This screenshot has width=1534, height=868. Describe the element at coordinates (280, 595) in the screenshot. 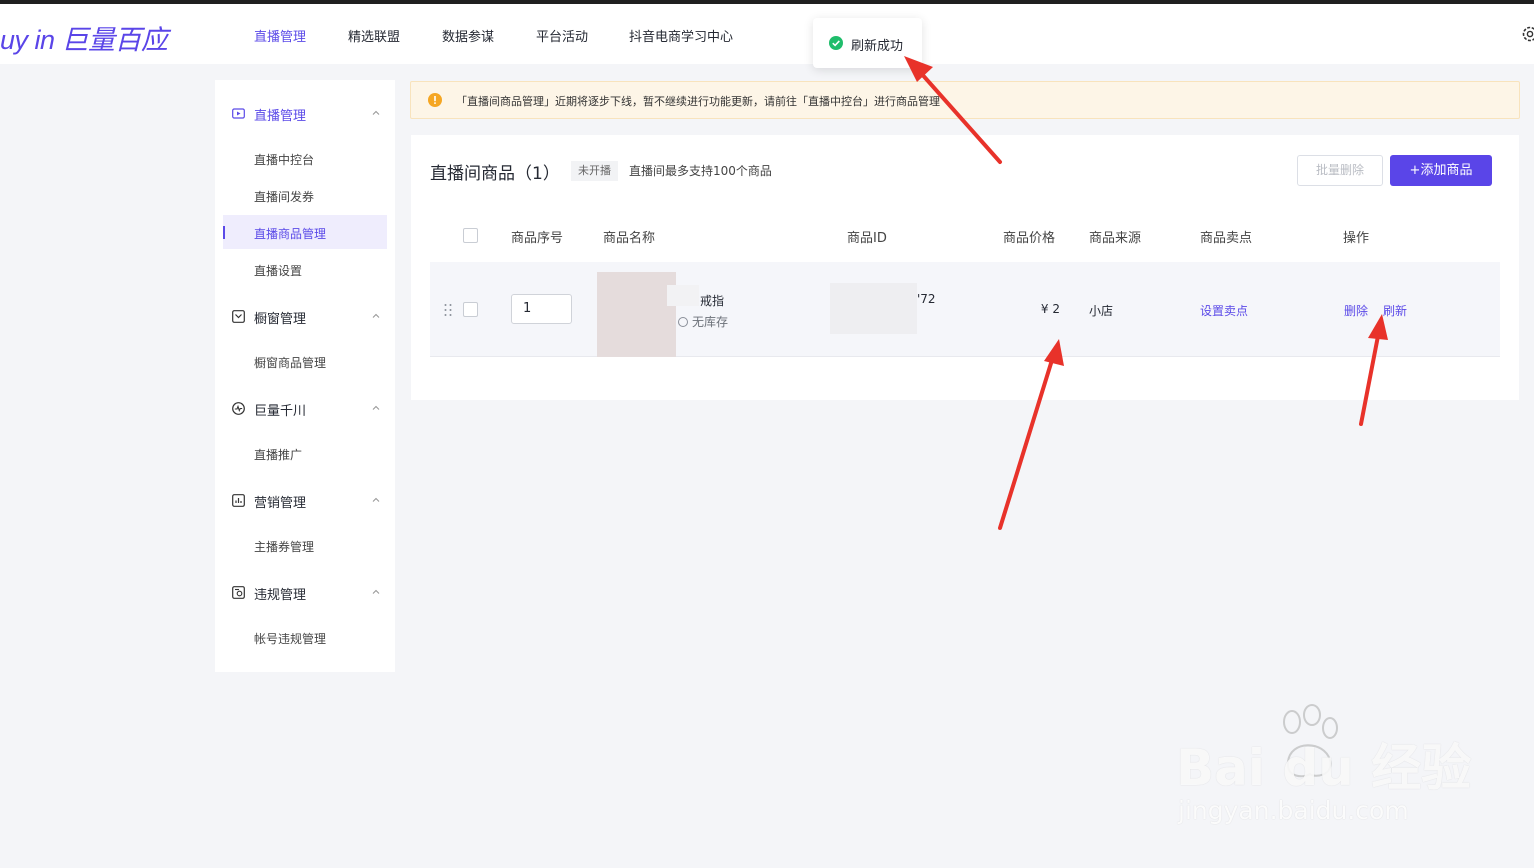

I see `sidebar-group-label: 违规管理` at that location.